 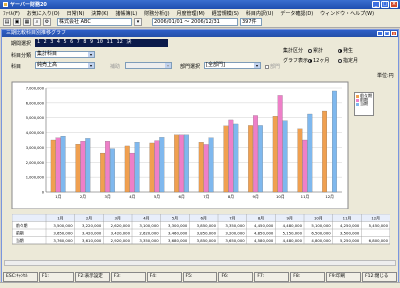 I want to click on search-icon: ⌕, so click(x=37, y=22).